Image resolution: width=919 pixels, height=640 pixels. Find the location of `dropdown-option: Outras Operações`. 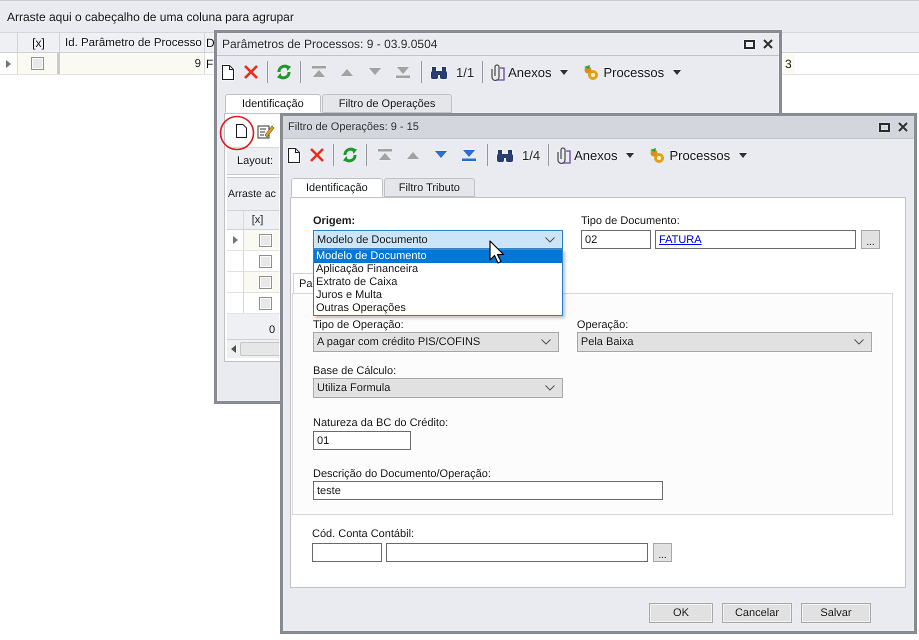

dropdown-option: Outras Operações is located at coordinates (438, 308).